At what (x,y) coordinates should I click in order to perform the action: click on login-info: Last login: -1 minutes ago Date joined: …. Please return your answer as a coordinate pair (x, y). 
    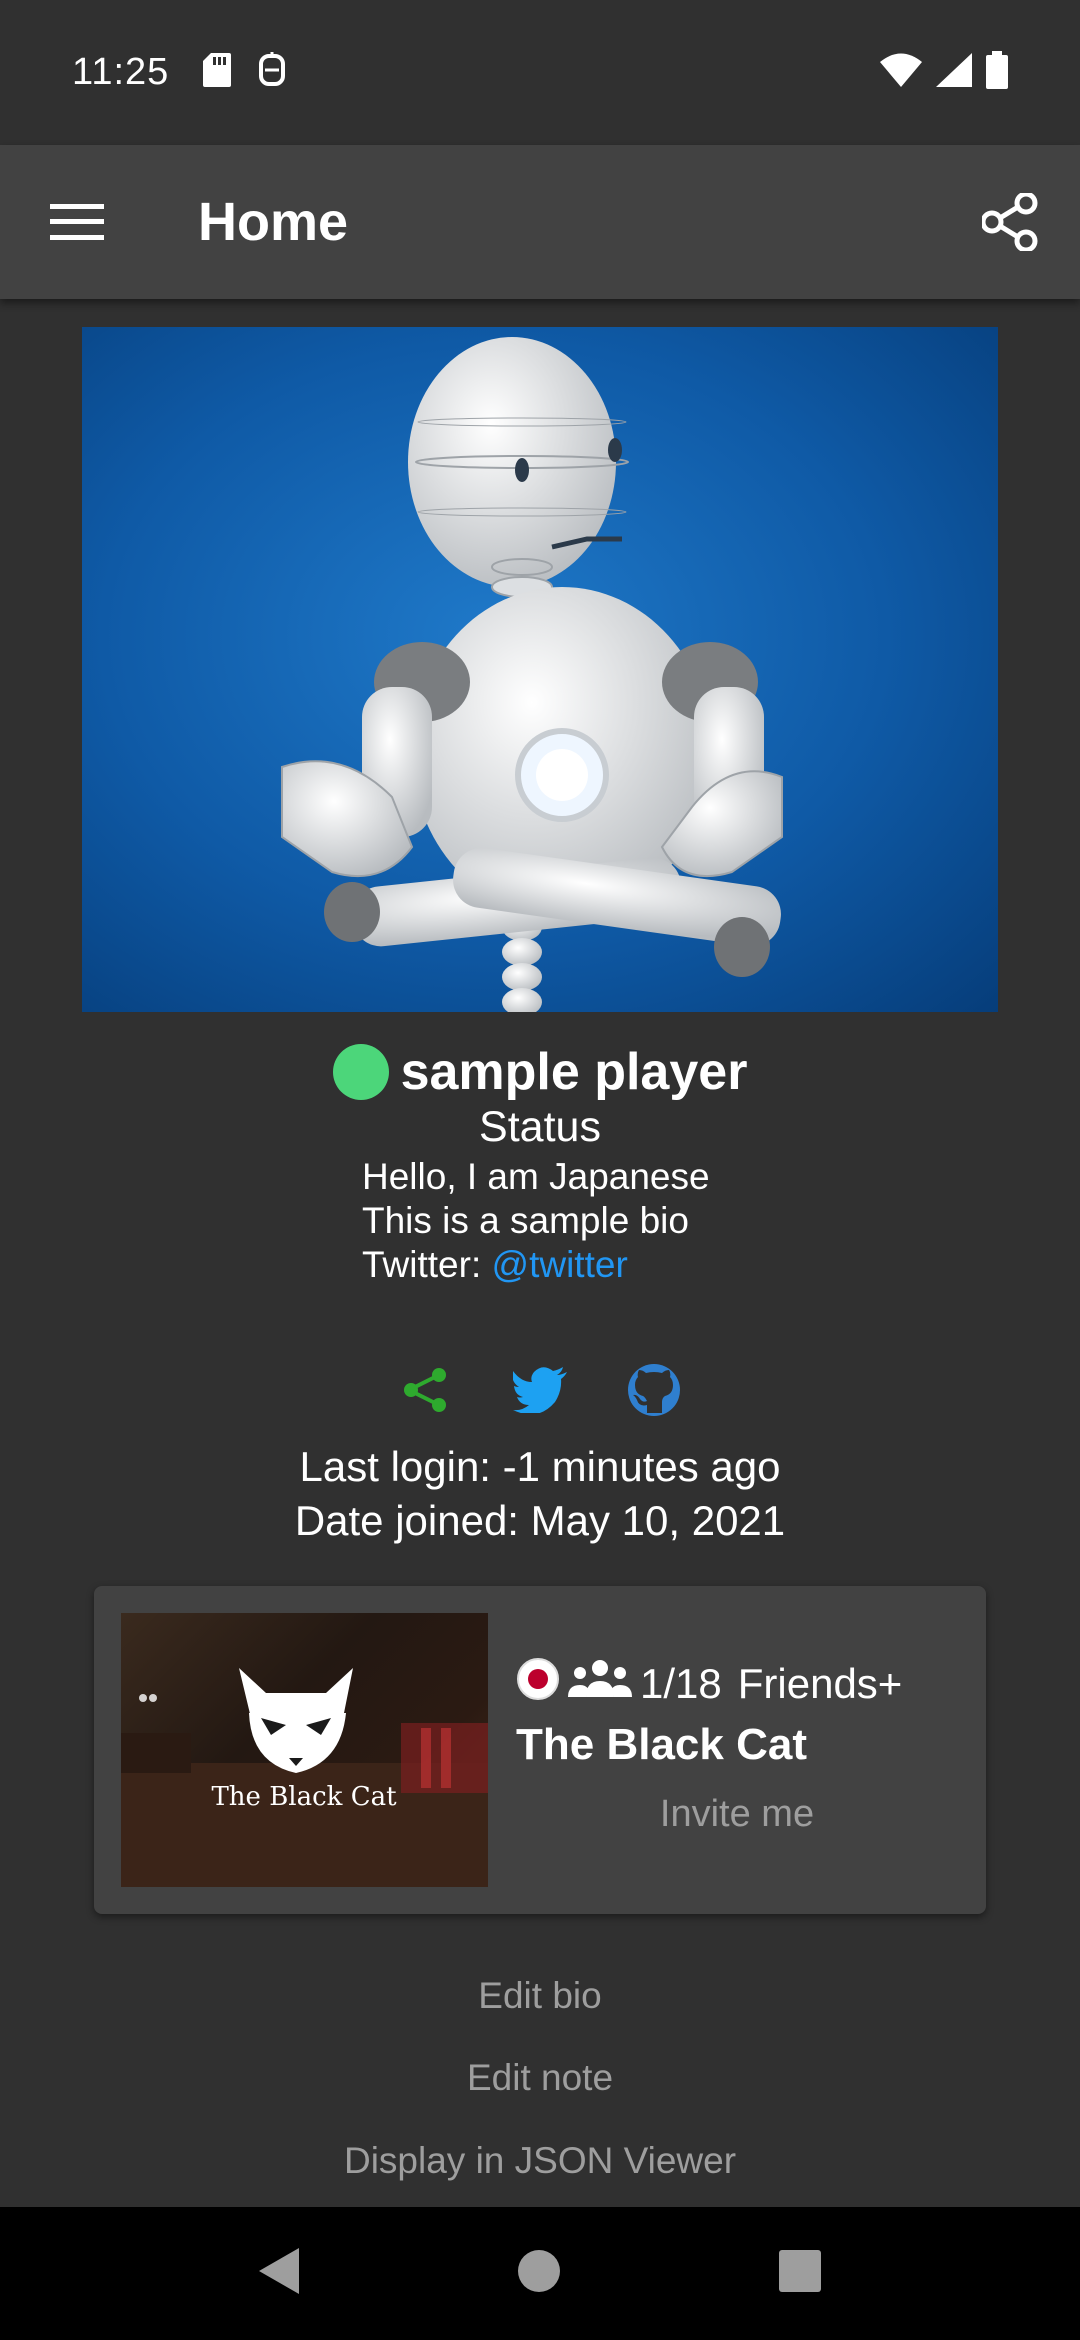
    Looking at the image, I should click on (540, 1494).